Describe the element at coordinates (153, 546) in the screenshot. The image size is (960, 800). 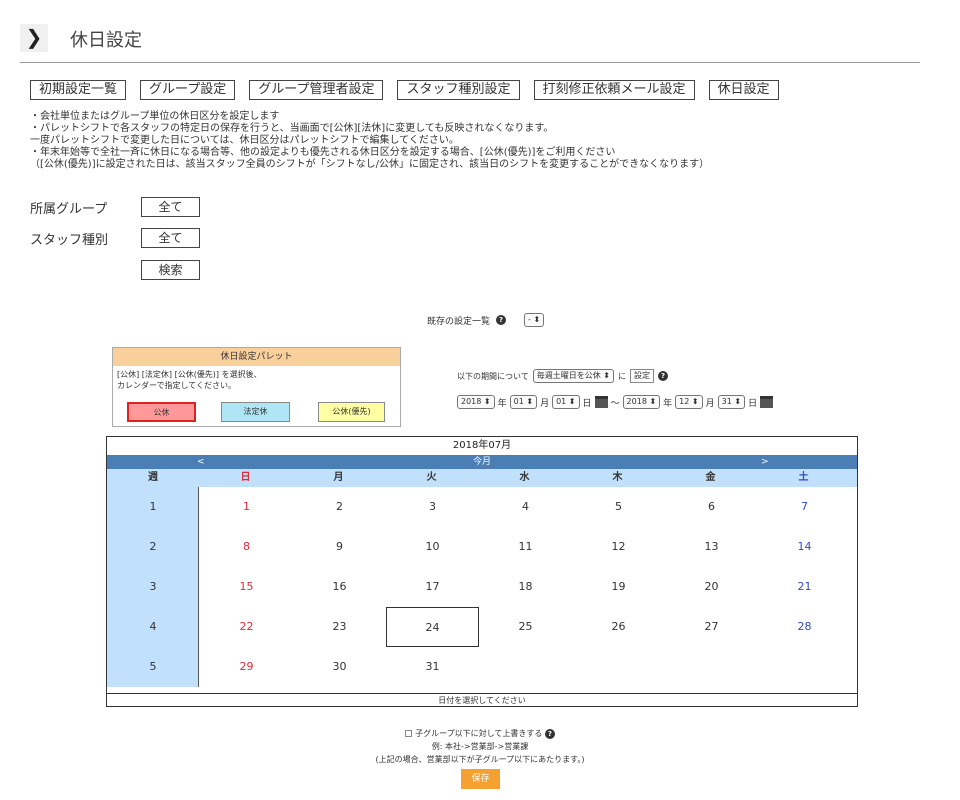
I see `week-number: 2` at that location.